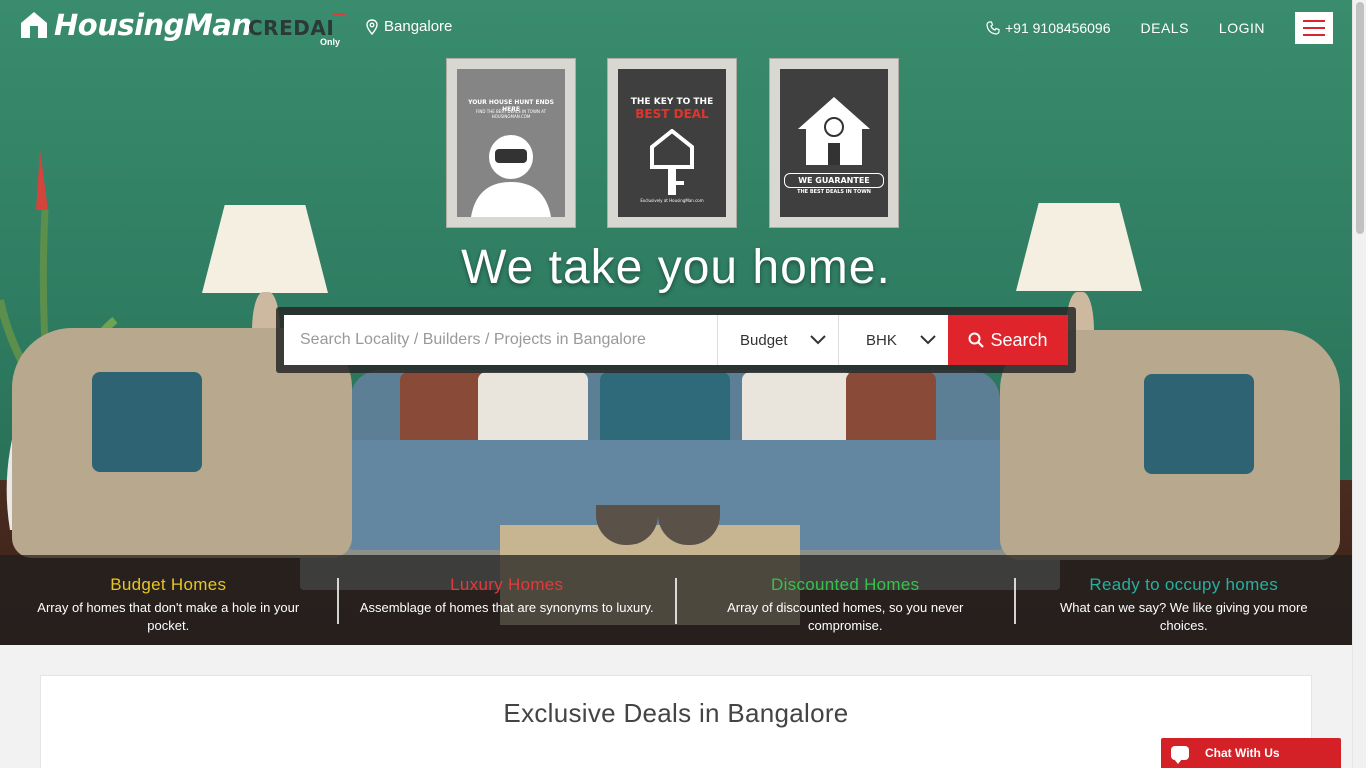 This screenshot has height=768, width=1366. Describe the element at coordinates (1058, 28) in the screenshot. I see `phone-number: +91 9108456096` at that location.